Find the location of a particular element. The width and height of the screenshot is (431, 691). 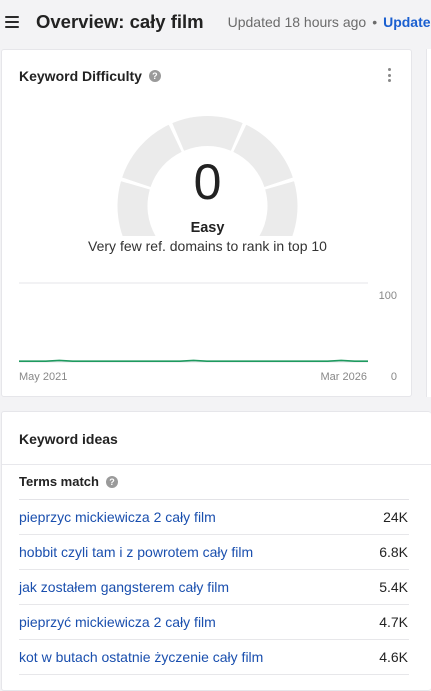

more-options-icon is located at coordinates (389, 76).